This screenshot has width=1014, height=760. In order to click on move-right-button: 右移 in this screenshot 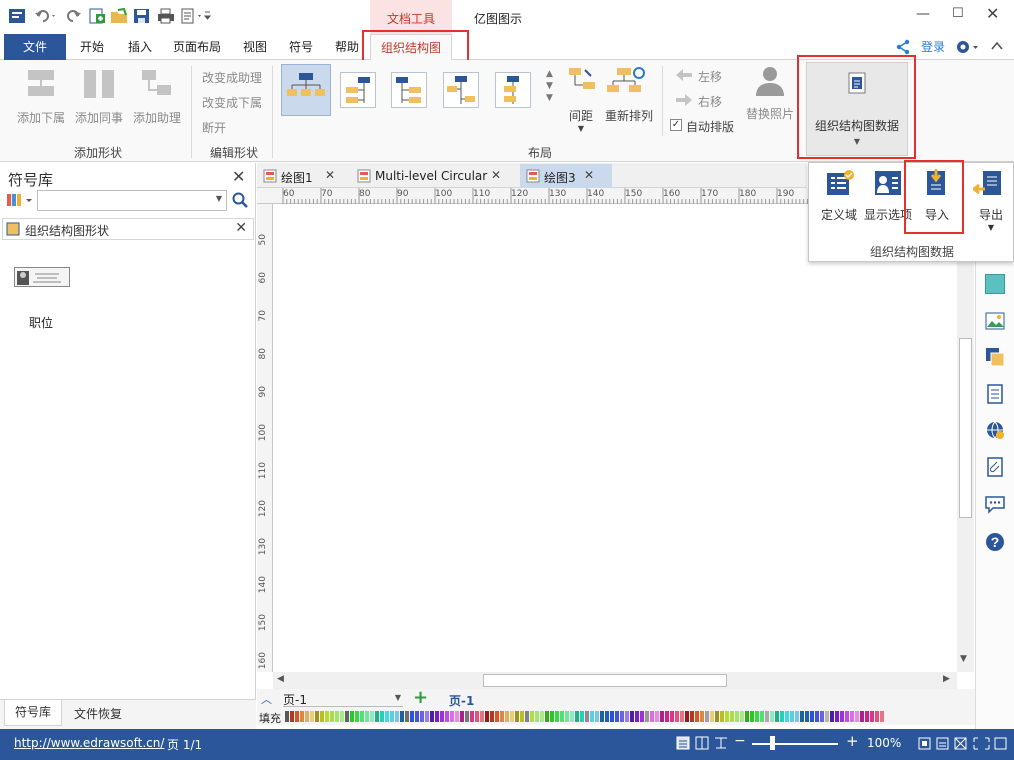, I will do `click(698, 101)`.